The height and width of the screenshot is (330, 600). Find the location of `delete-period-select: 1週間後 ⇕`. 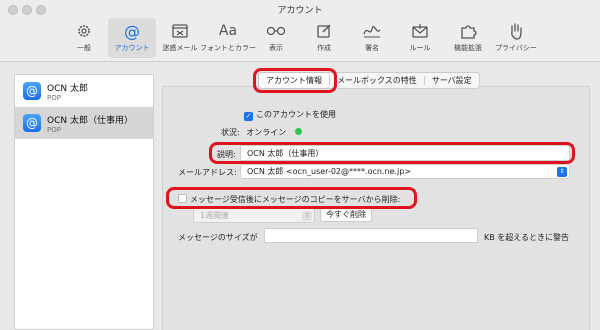

delete-period-select: 1週間後 ⇕ is located at coordinates (254, 215).